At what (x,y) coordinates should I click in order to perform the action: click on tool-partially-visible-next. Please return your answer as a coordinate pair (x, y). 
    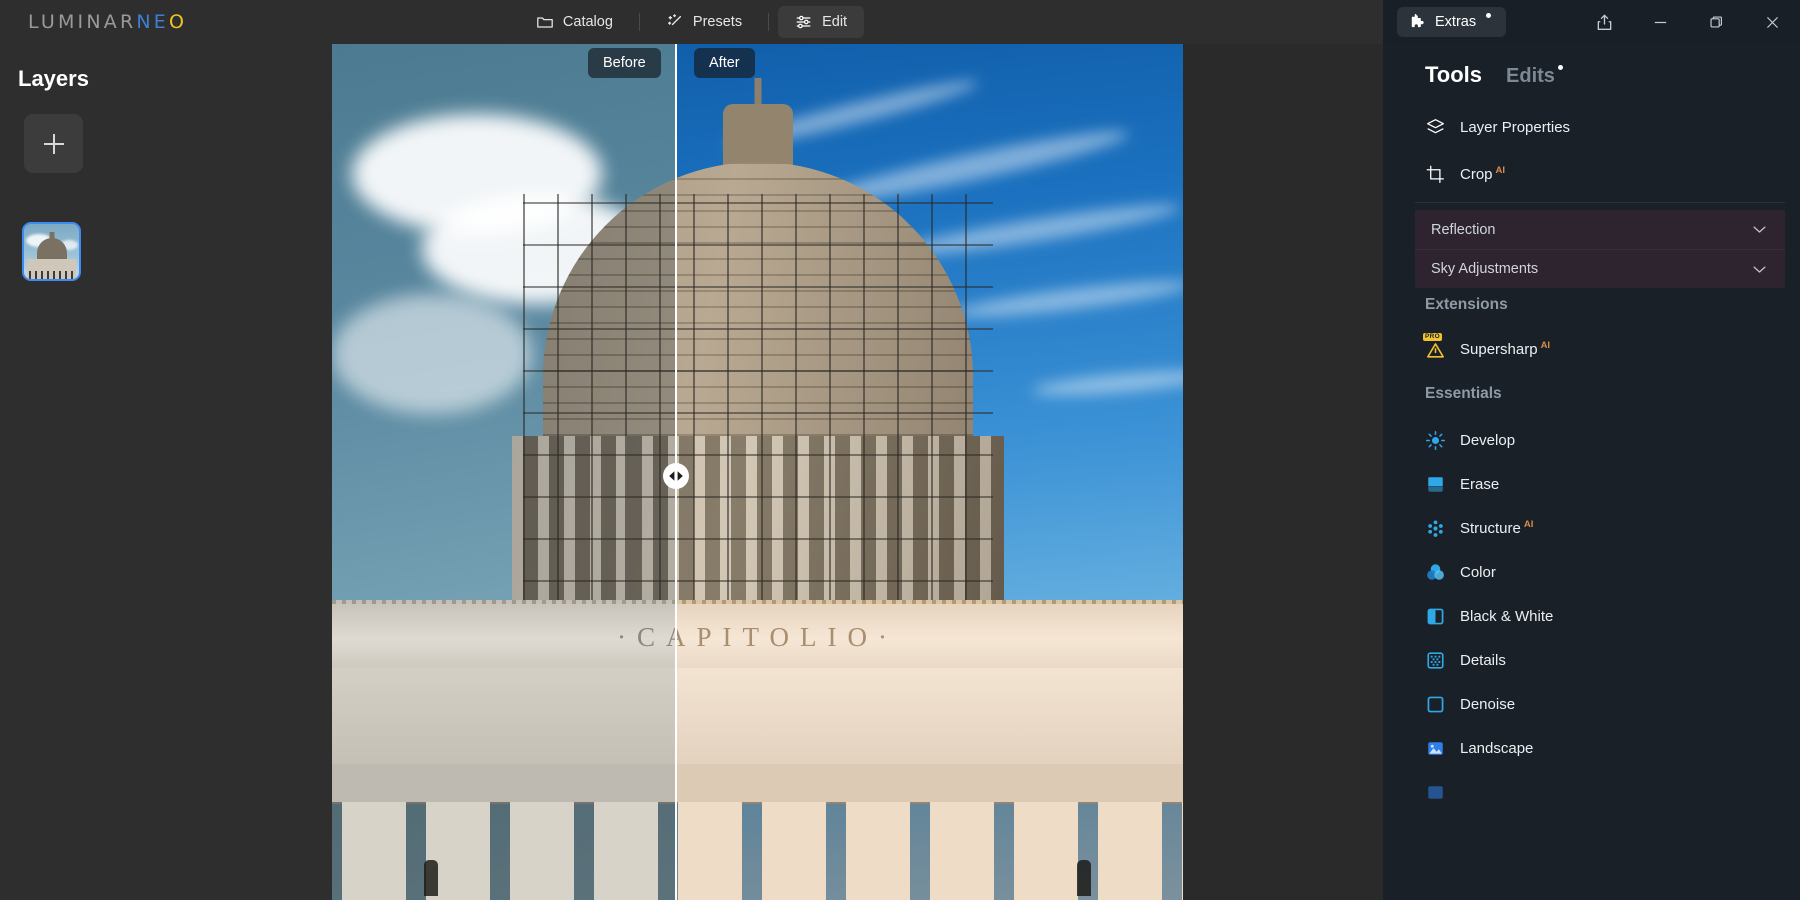
    Looking at the image, I should click on (1605, 792).